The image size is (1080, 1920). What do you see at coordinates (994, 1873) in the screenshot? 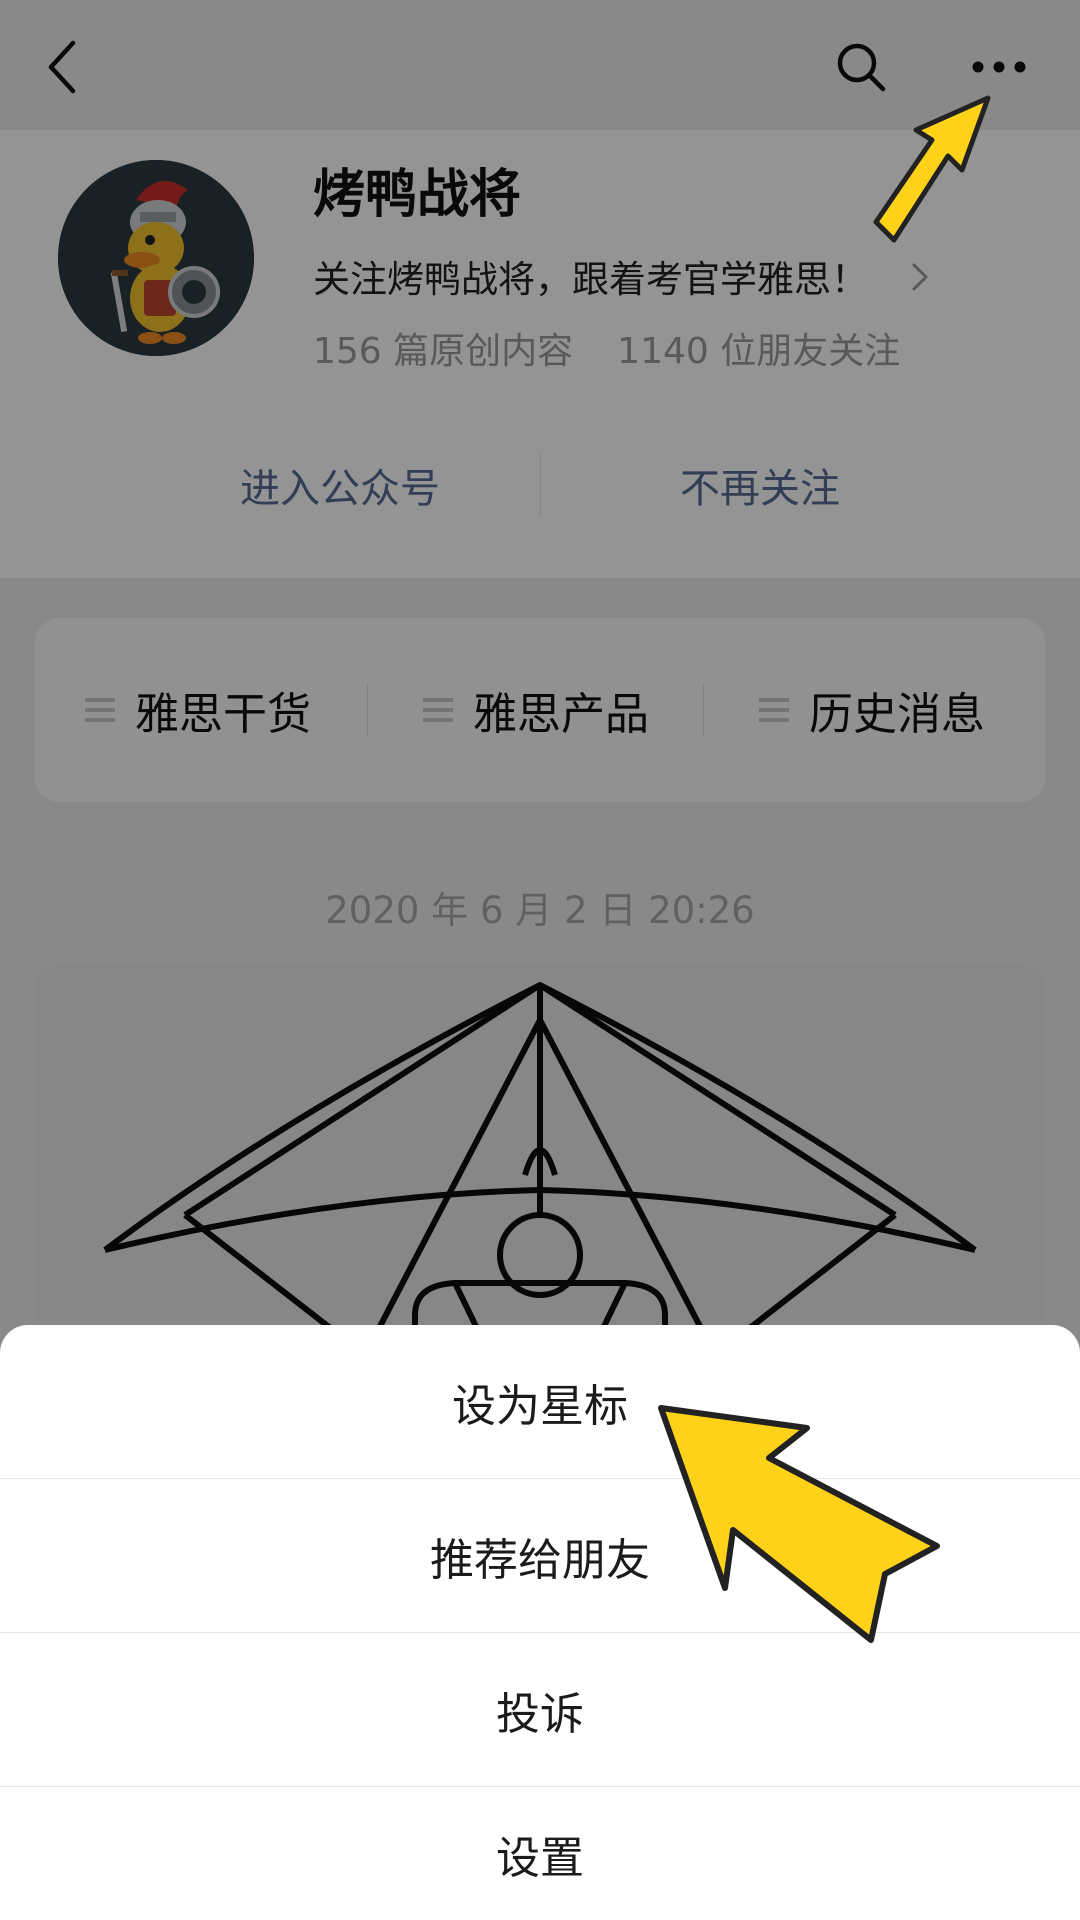
I see `watermark-text: 烤鸭战将` at bounding box center [994, 1873].